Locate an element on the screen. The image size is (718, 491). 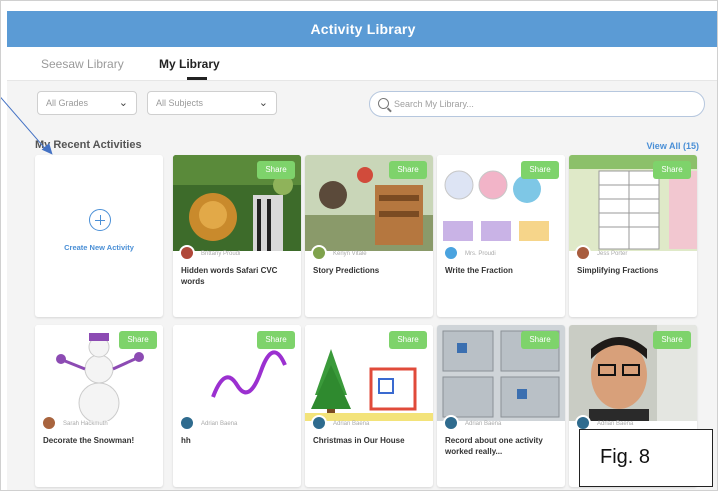
create-new-activity-label: Create New Activity is located at coordinates (99, 247).